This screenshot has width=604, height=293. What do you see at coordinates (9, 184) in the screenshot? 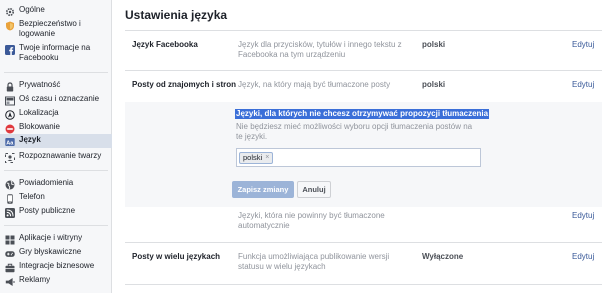
I see `globe-icon` at bounding box center [9, 184].